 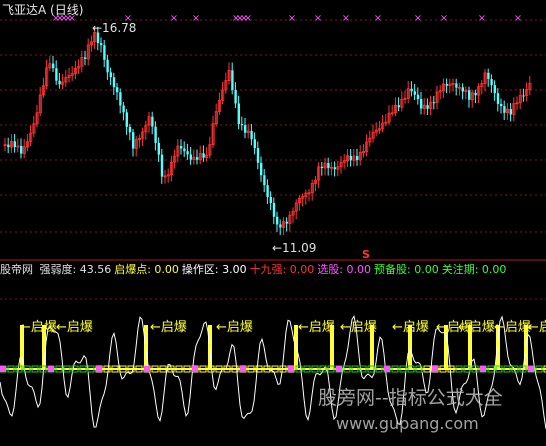 I want to click on watermark-url: www.gupang.com, so click(x=407, y=423).